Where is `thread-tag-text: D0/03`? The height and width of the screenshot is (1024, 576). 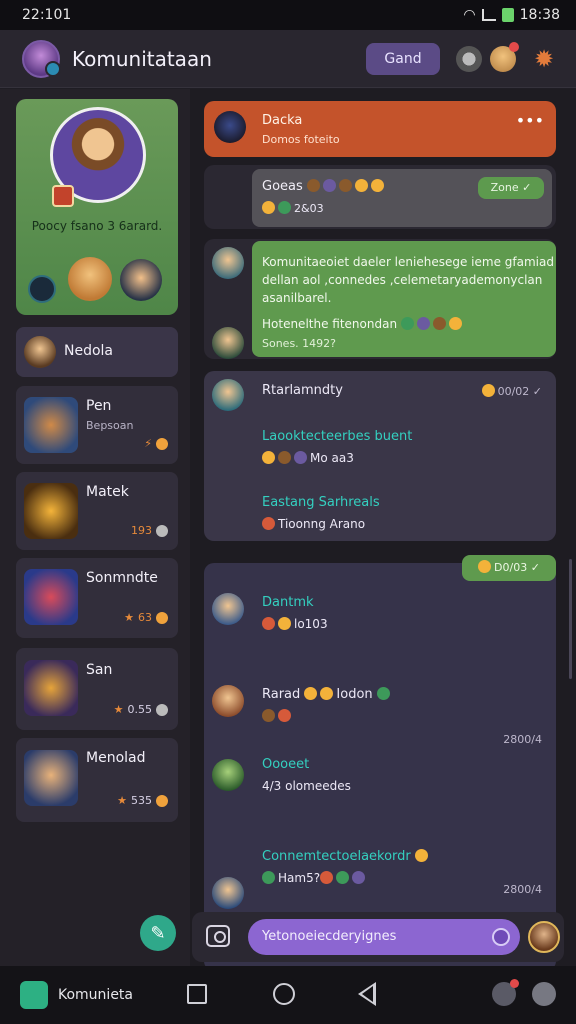
thread-tag-text: D0/03 is located at coordinates (511, 567).